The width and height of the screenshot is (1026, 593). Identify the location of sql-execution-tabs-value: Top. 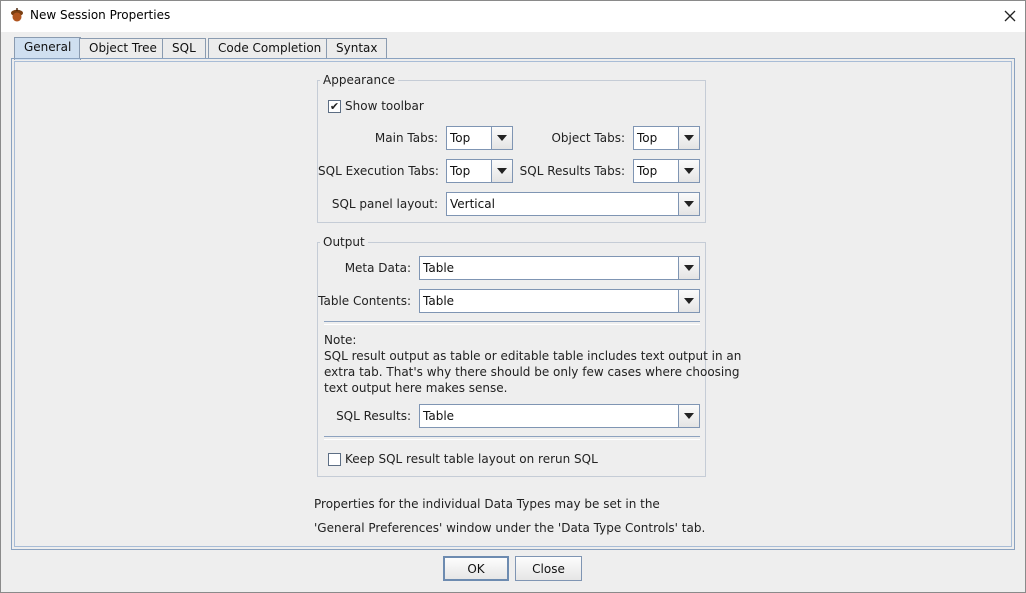
(460, 171).